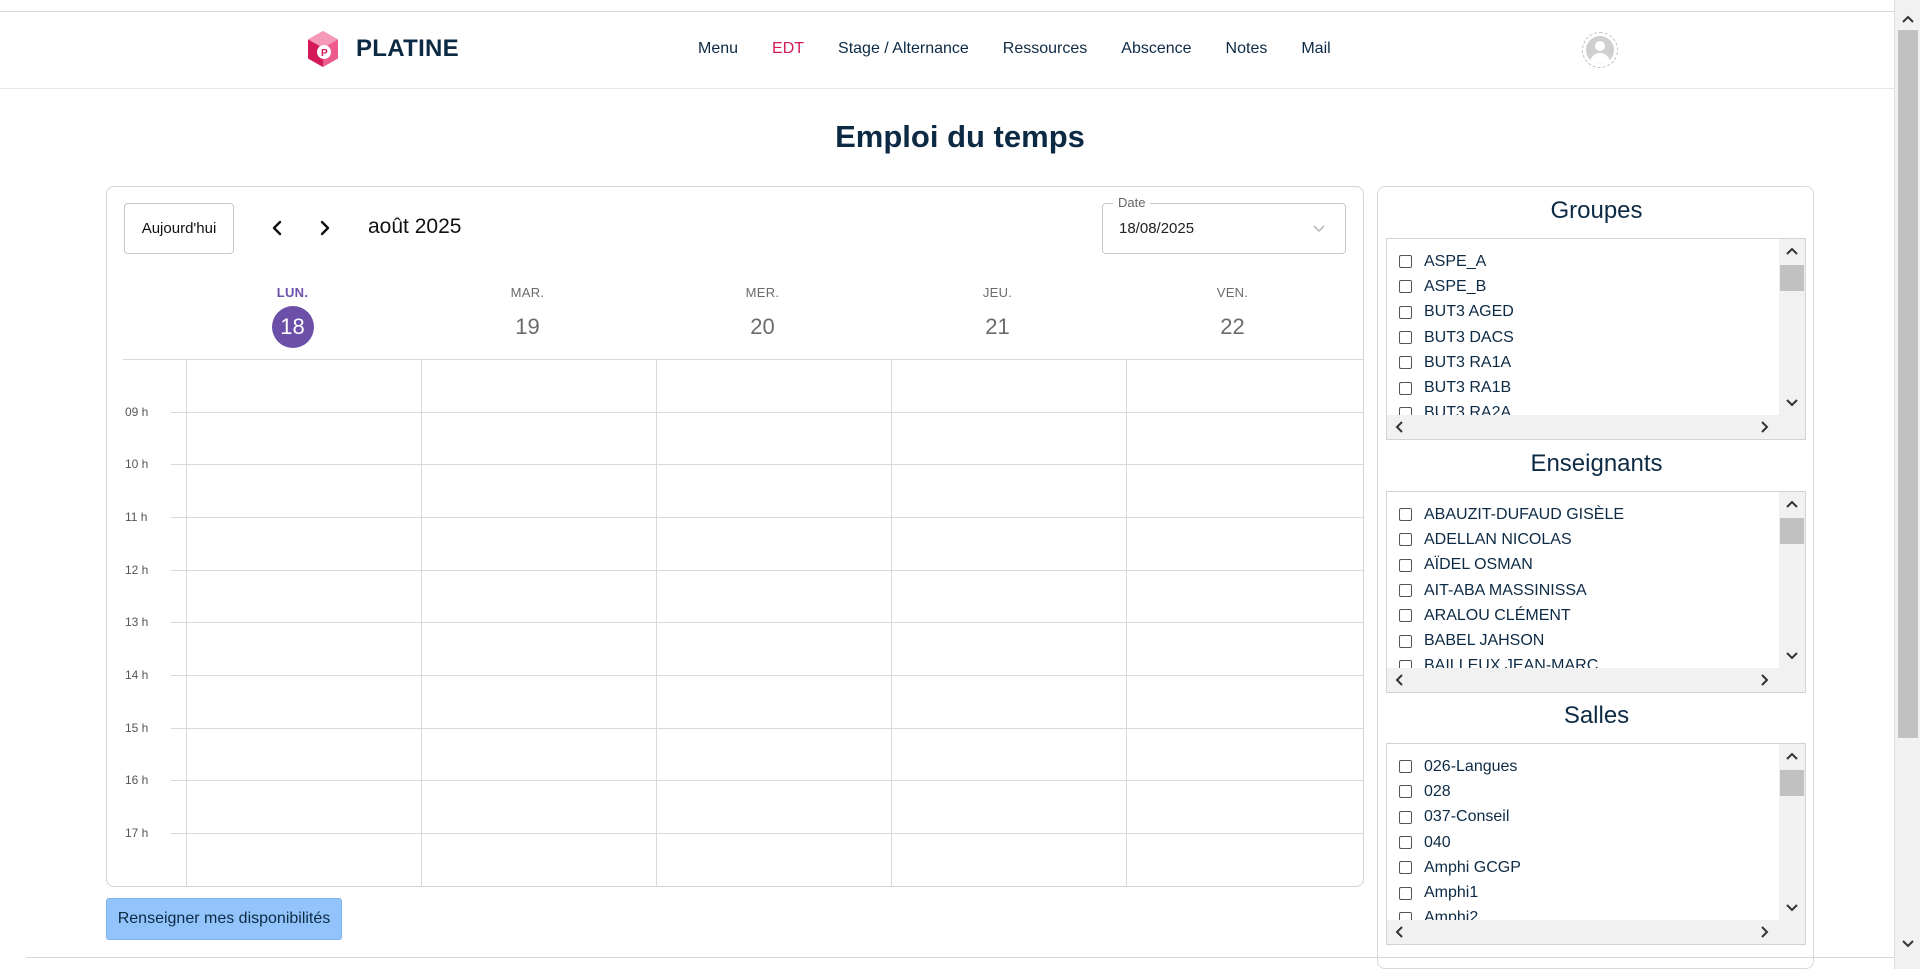 Image resolution: width=1920 pixels, height=969 pixels. I want to click on teacher-checkbox-item: BAILLEUX JEAN-MARC, so click(1584, 661).